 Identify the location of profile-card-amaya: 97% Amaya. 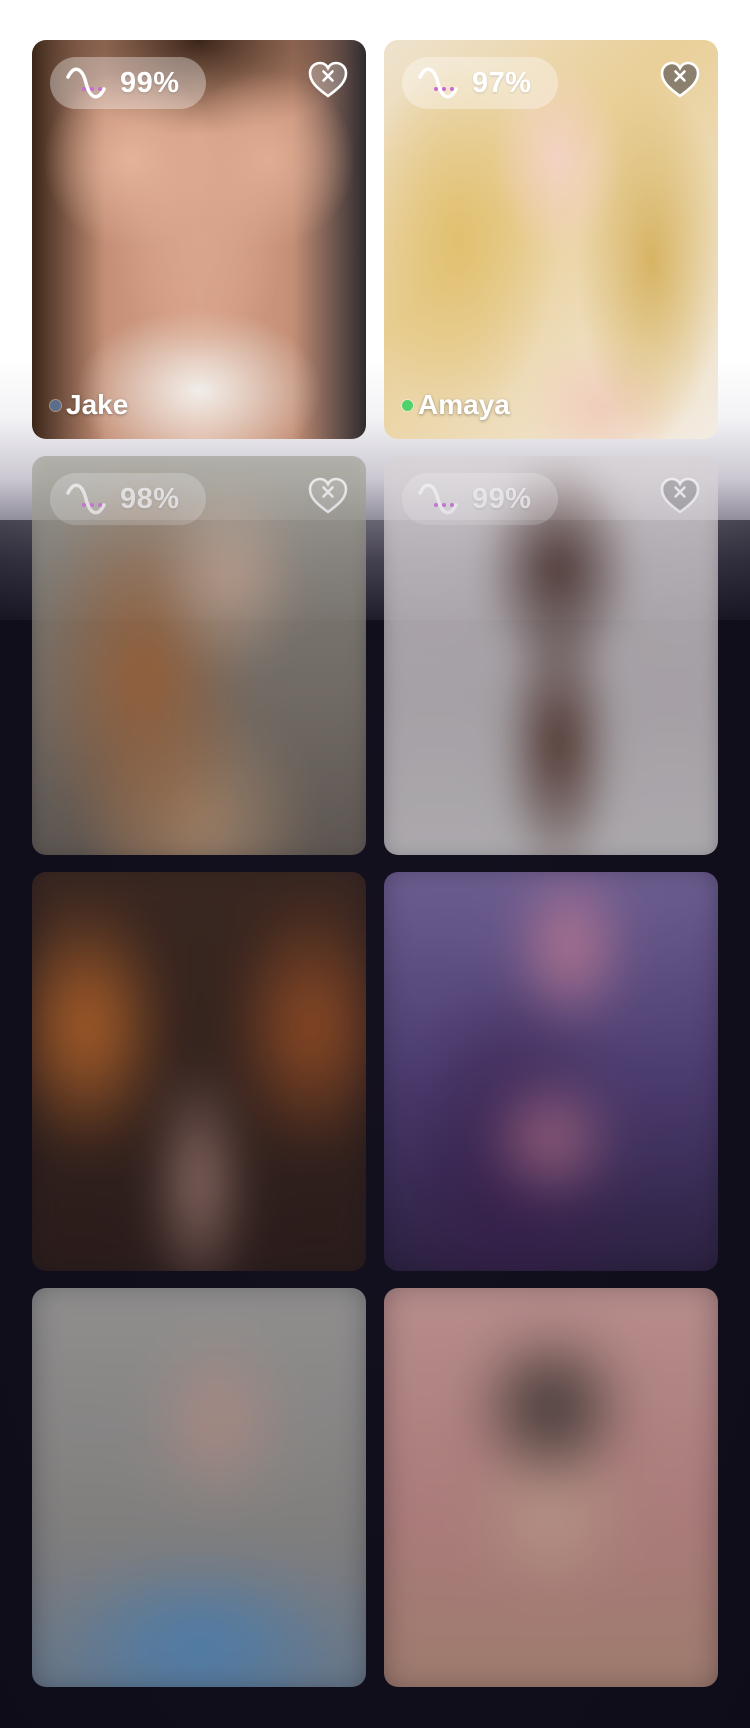
(551, 239).